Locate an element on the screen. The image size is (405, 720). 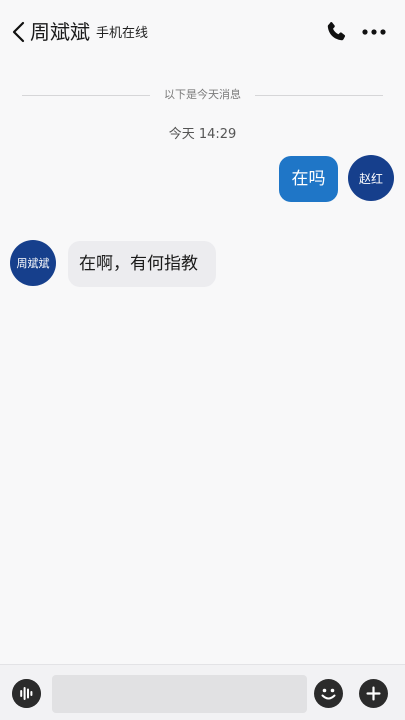
plus-icon is located at coordinates (373, 693).